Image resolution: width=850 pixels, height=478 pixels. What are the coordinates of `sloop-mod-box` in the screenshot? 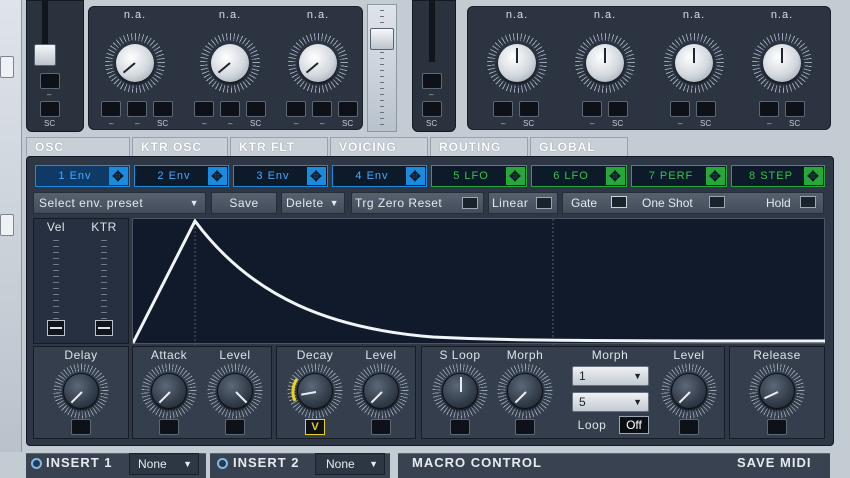 It's located at (460, 427).